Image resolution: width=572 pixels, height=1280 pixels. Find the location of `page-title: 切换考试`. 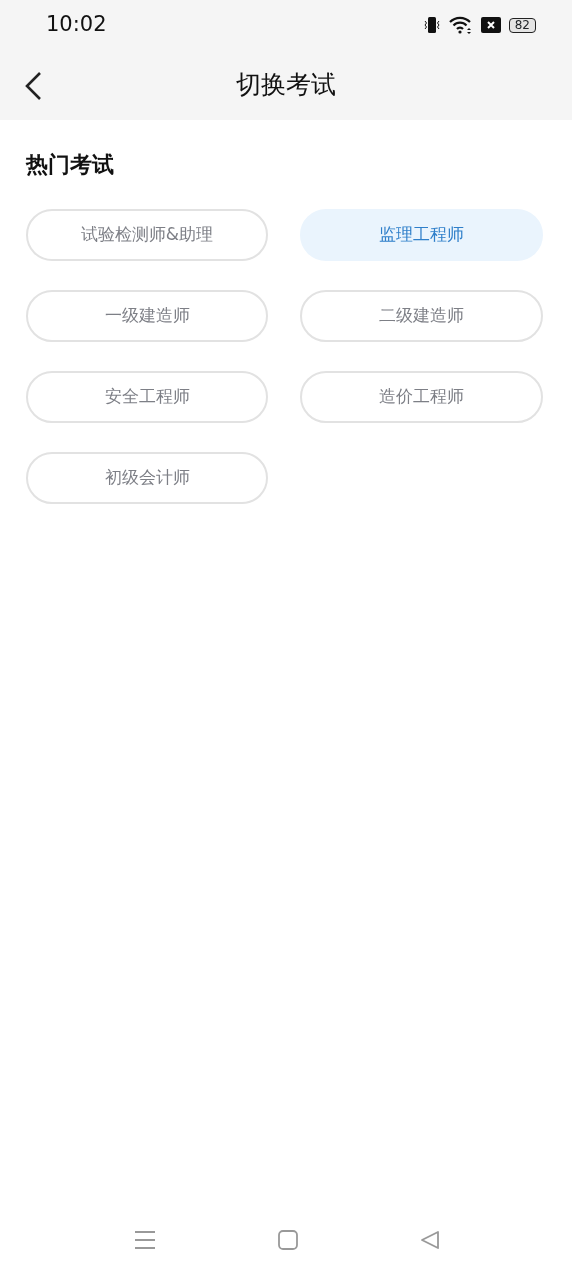

page-title: 切换考试 is located at coordinates (286, 85).